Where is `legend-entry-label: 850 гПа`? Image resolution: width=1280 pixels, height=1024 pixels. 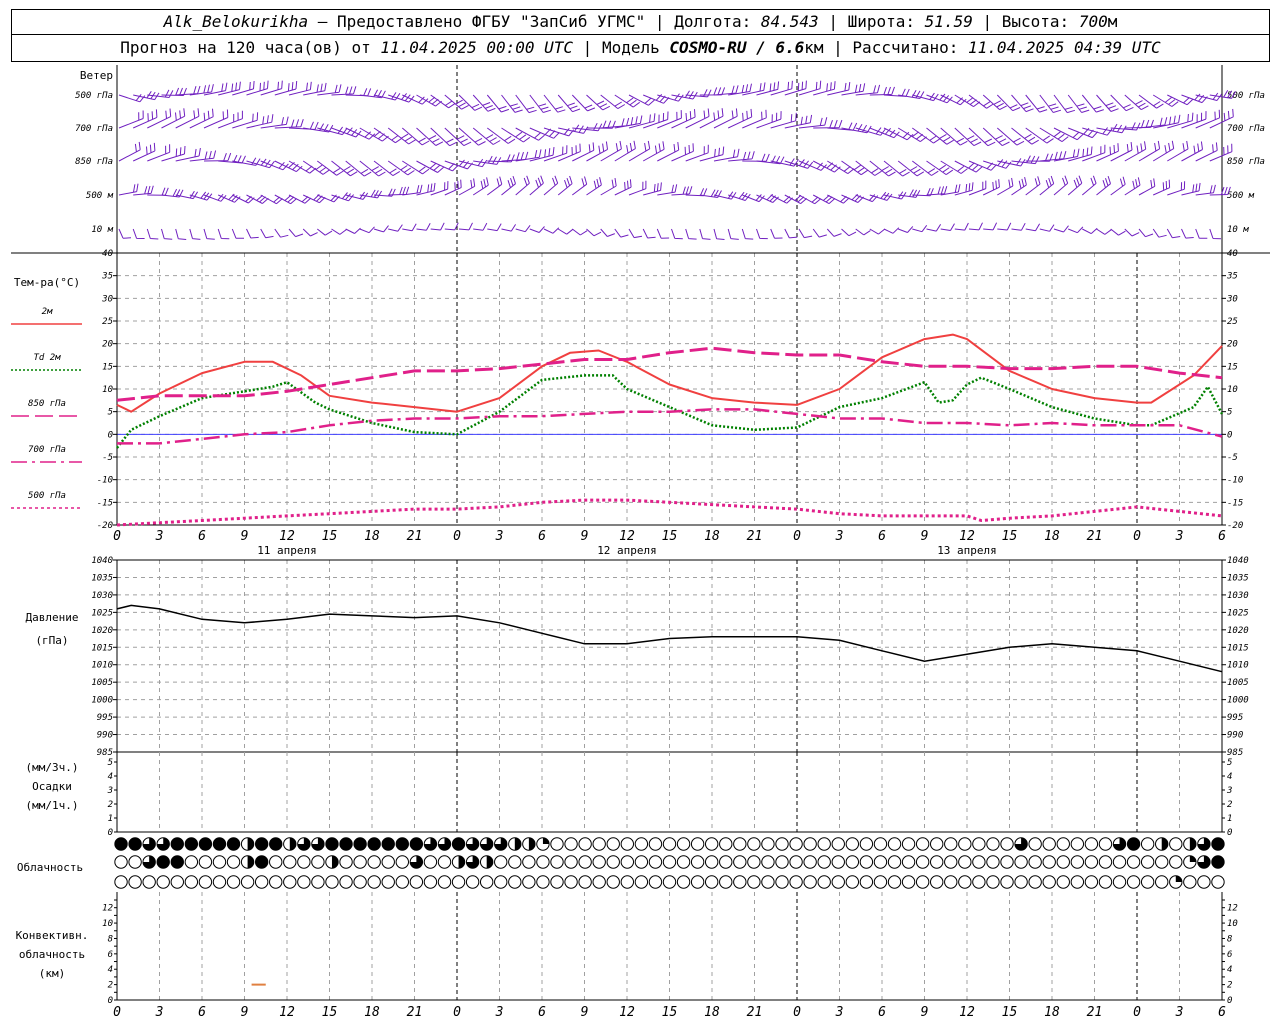 legend-entry-label: 850 гПа is located at coordinates (47, 404).